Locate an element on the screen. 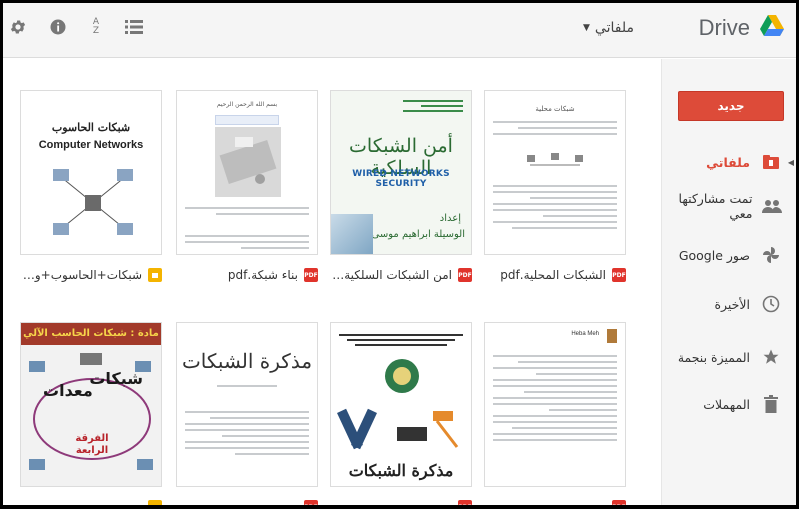 This screenshot has width=799, height=509. thumb-word: الفرقة الرابعة is located at coordinates (92, 444).